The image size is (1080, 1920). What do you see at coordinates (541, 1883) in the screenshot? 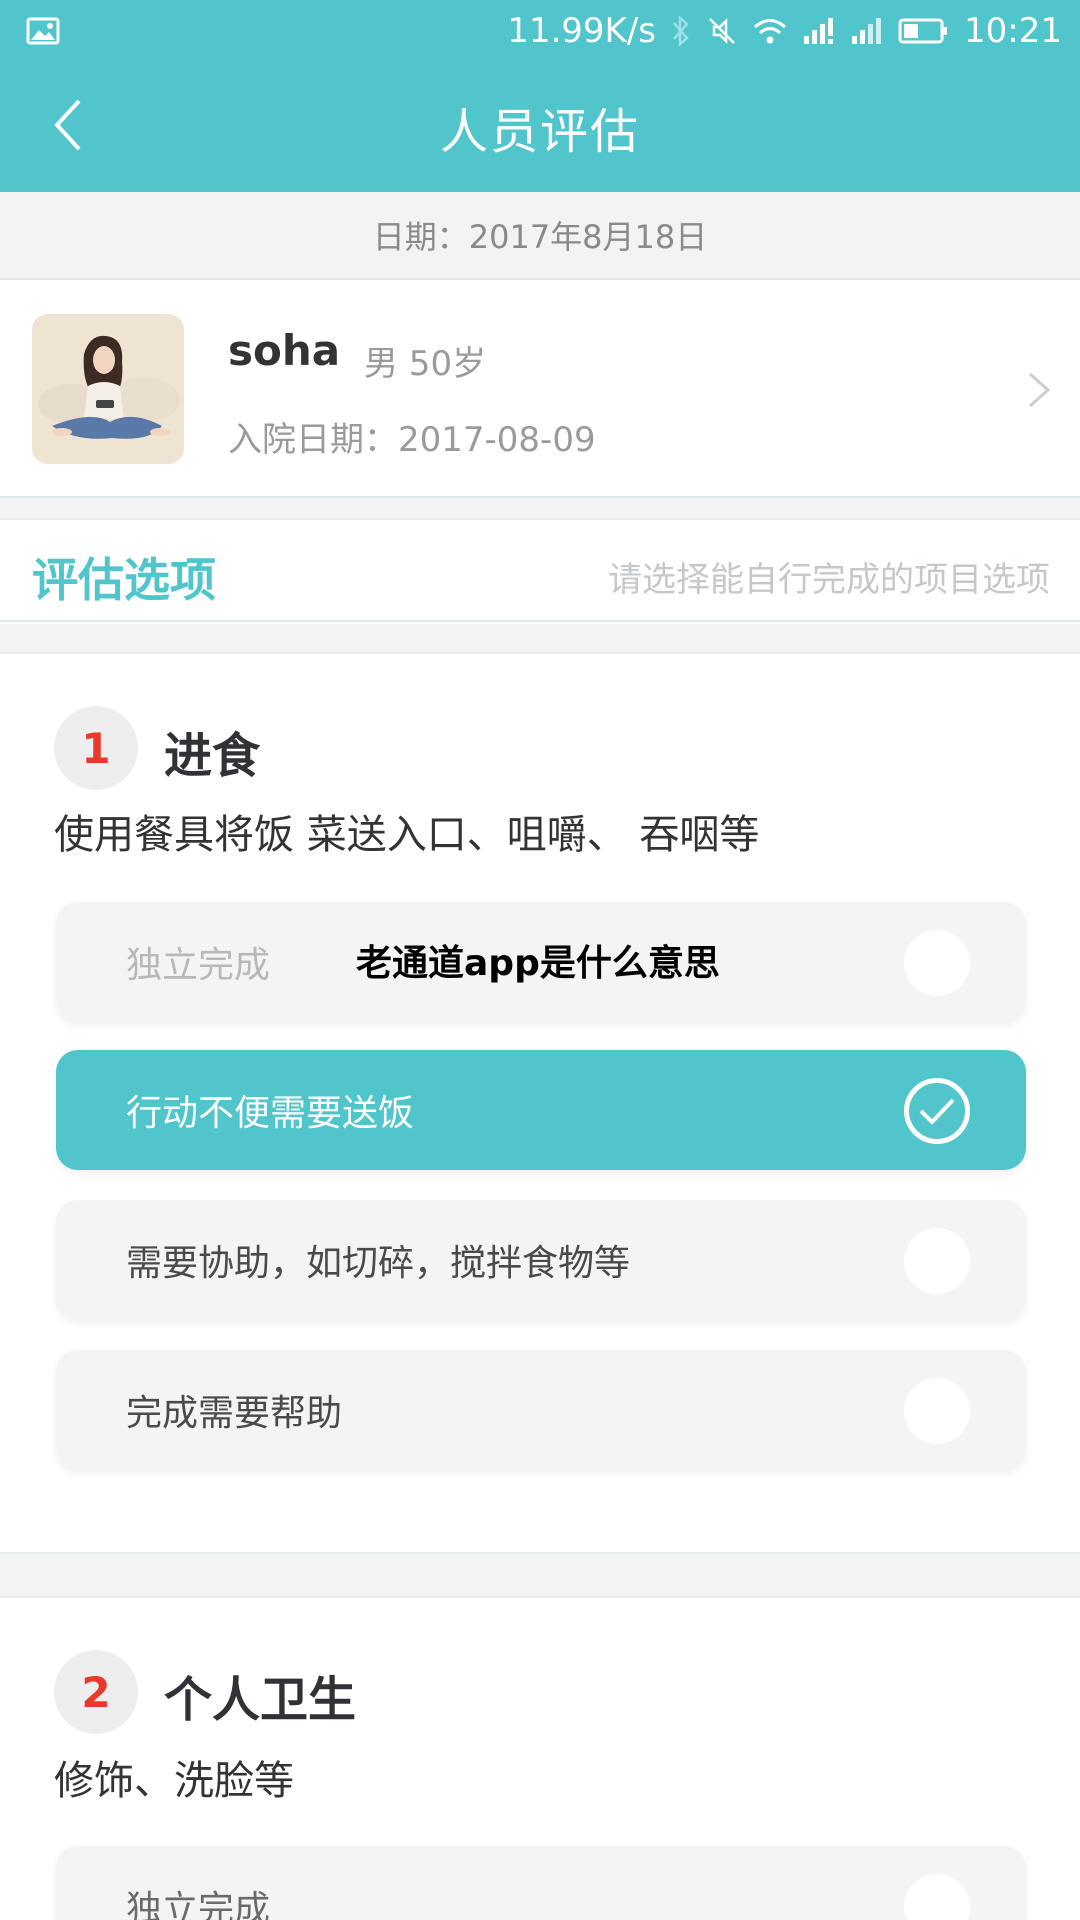
I see `option-independent: 独立完成` at bounding box center [541, 1883].